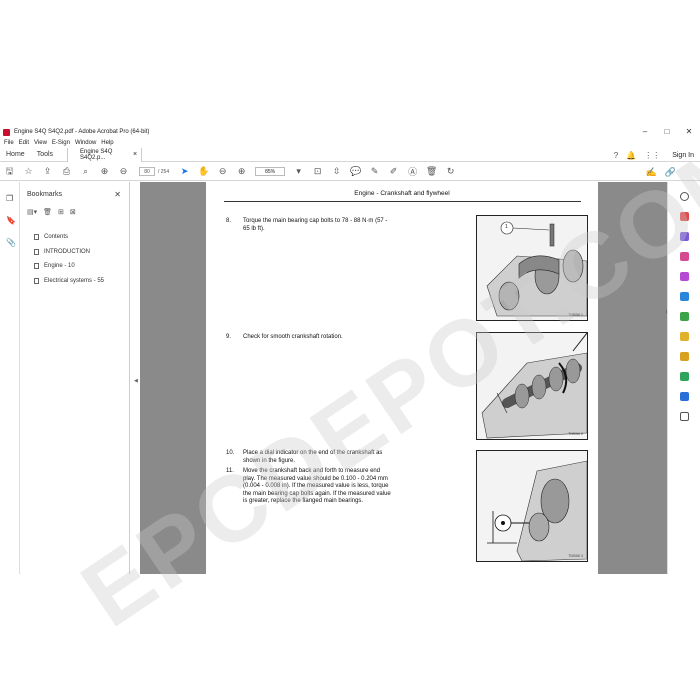 This screenshot has height=700, width=700. Describe the element at coordinates (684, 396) in the screenshot. I see `protect-icon` at that location.